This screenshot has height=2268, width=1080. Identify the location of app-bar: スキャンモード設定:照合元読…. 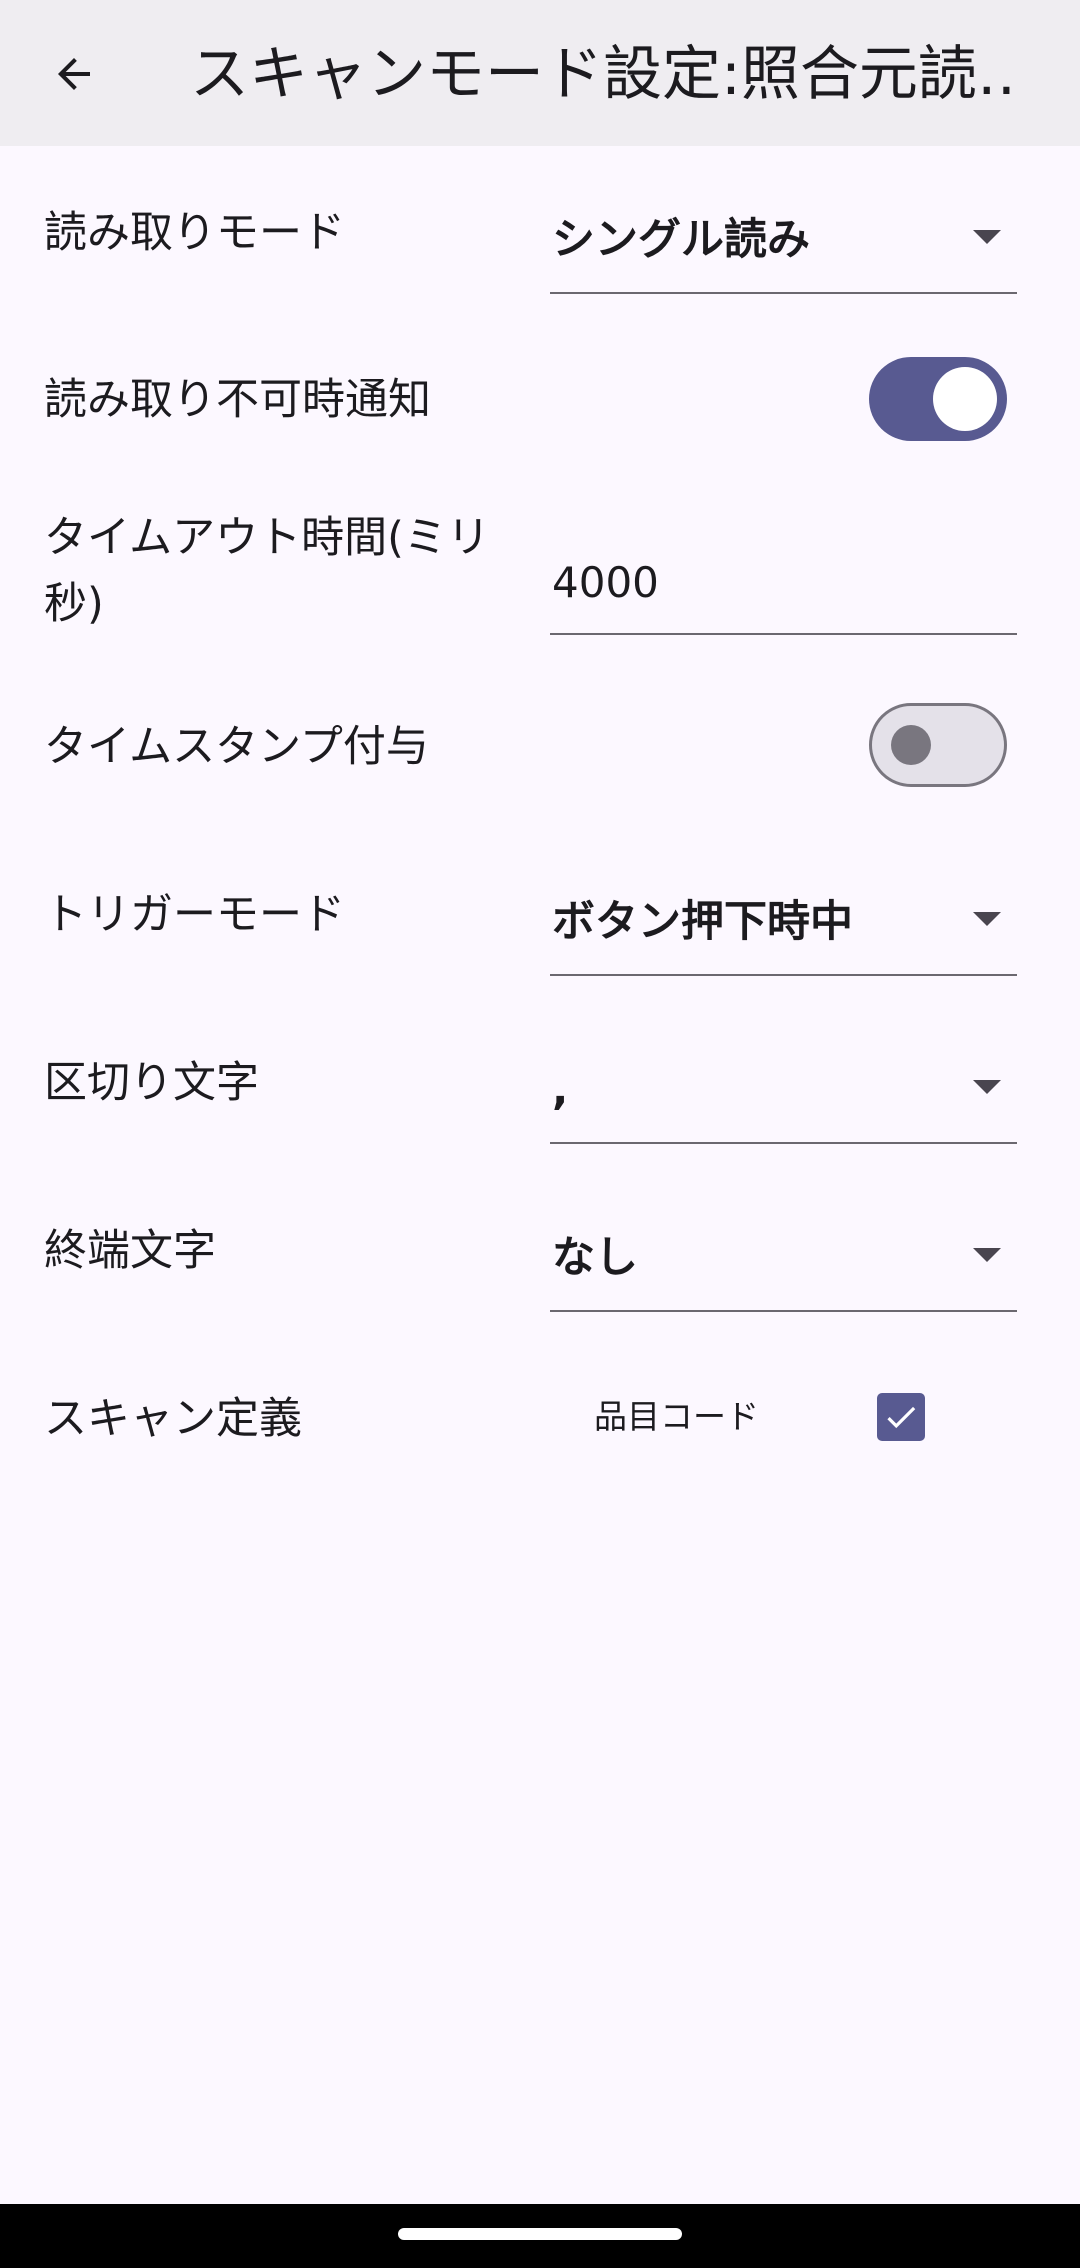
(540, 73).